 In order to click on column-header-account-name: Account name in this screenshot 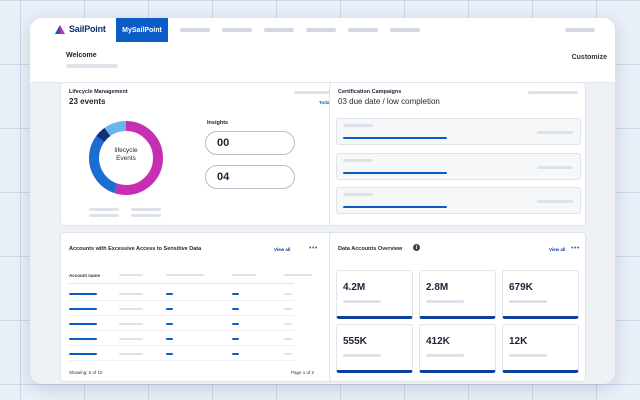, I will do `click(84, 275)`.